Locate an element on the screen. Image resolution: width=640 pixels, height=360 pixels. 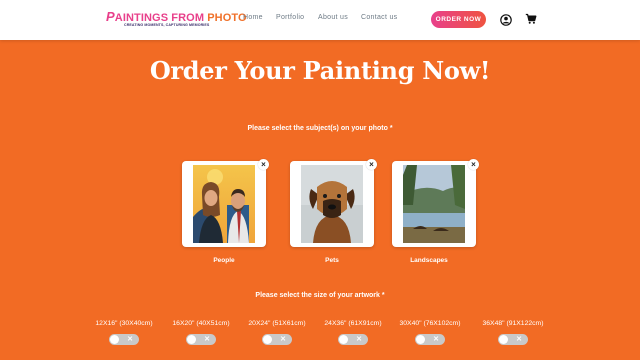
order-now-button: ORDER NOW is located at coordinates (458, 19).